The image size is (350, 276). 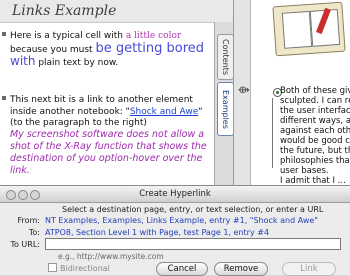 What do you see at coordinates (150, 48) in the screenshot?
I see `large-text: be getting bored` at bounding box center [150, 48].